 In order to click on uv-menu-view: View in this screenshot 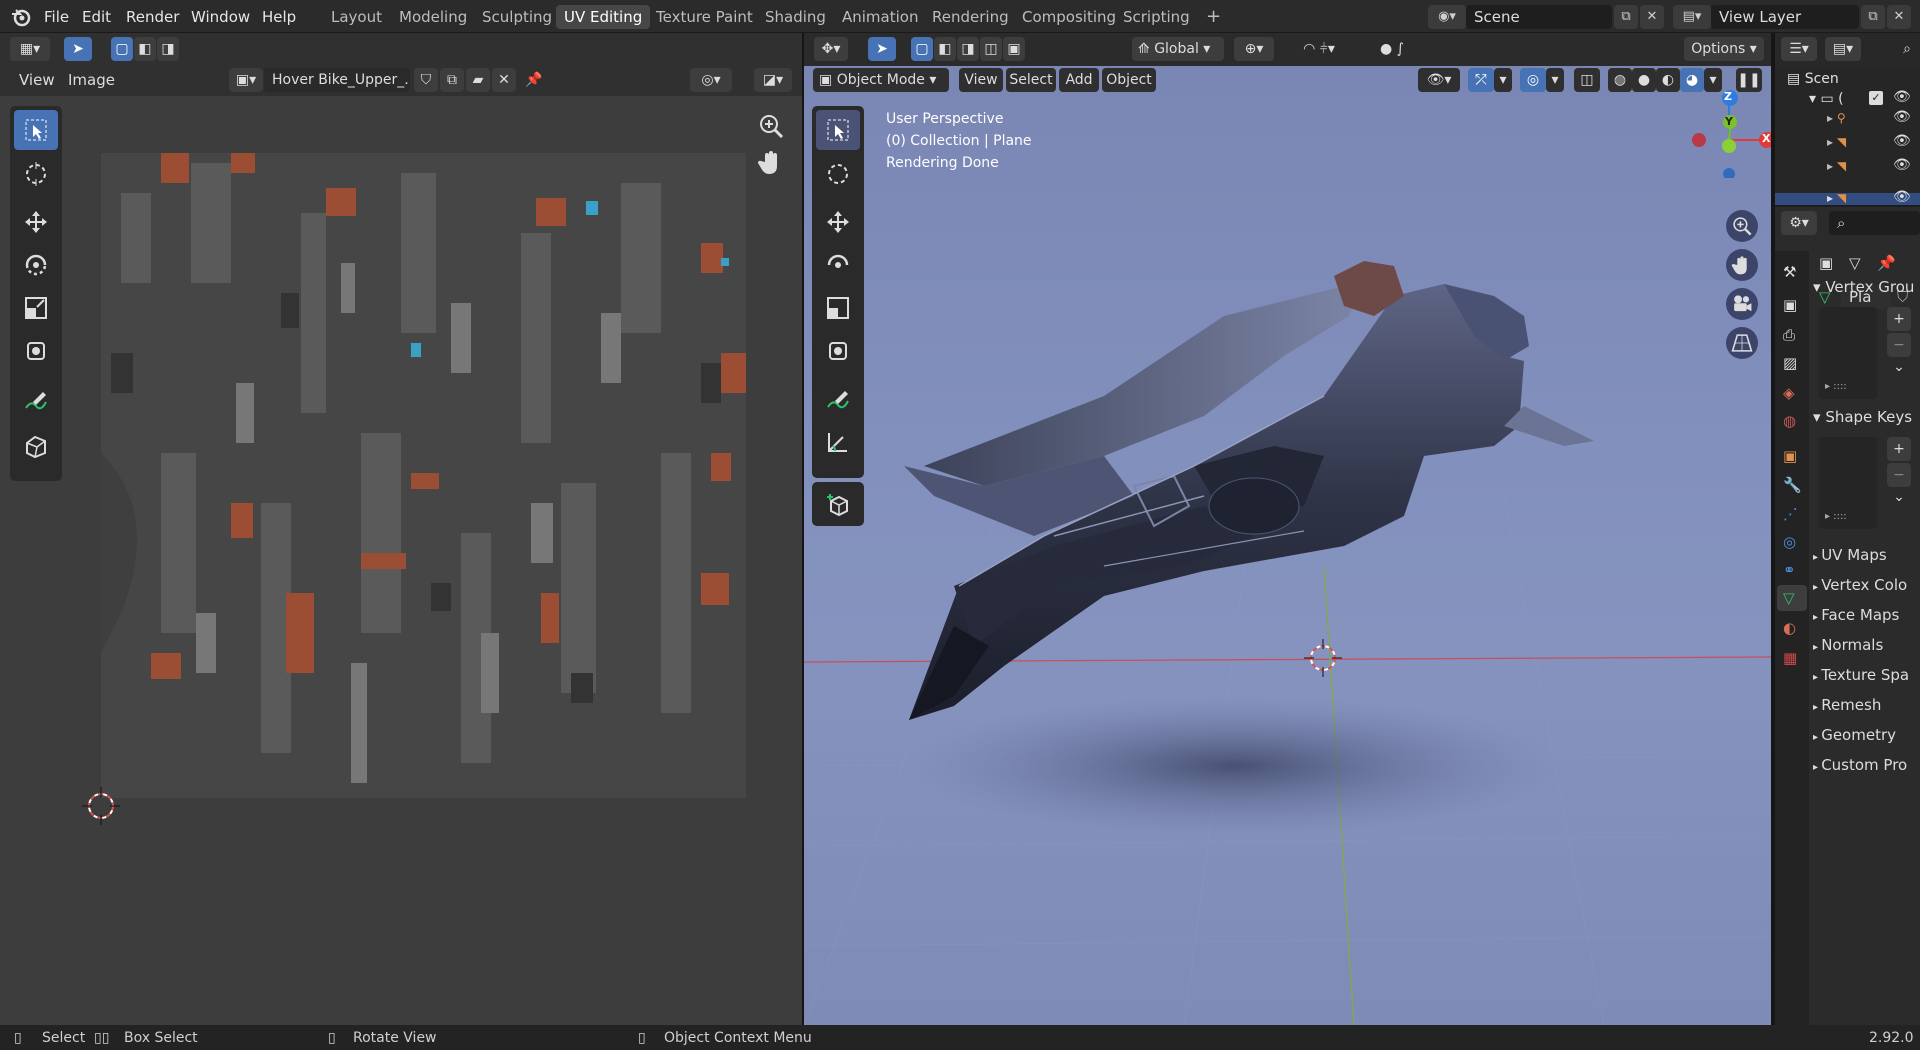, I will do `click(37, 80)`.